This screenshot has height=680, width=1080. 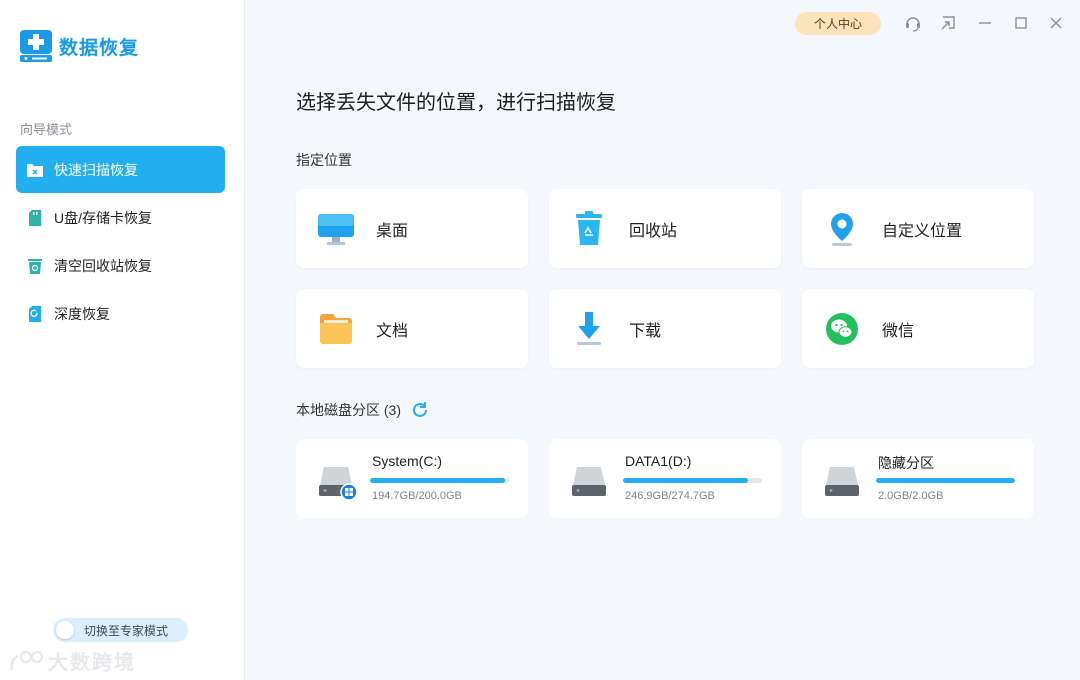 I want to click on sidebar-item-deep-recovery: 深度恢复, so click(x=120, y=313).